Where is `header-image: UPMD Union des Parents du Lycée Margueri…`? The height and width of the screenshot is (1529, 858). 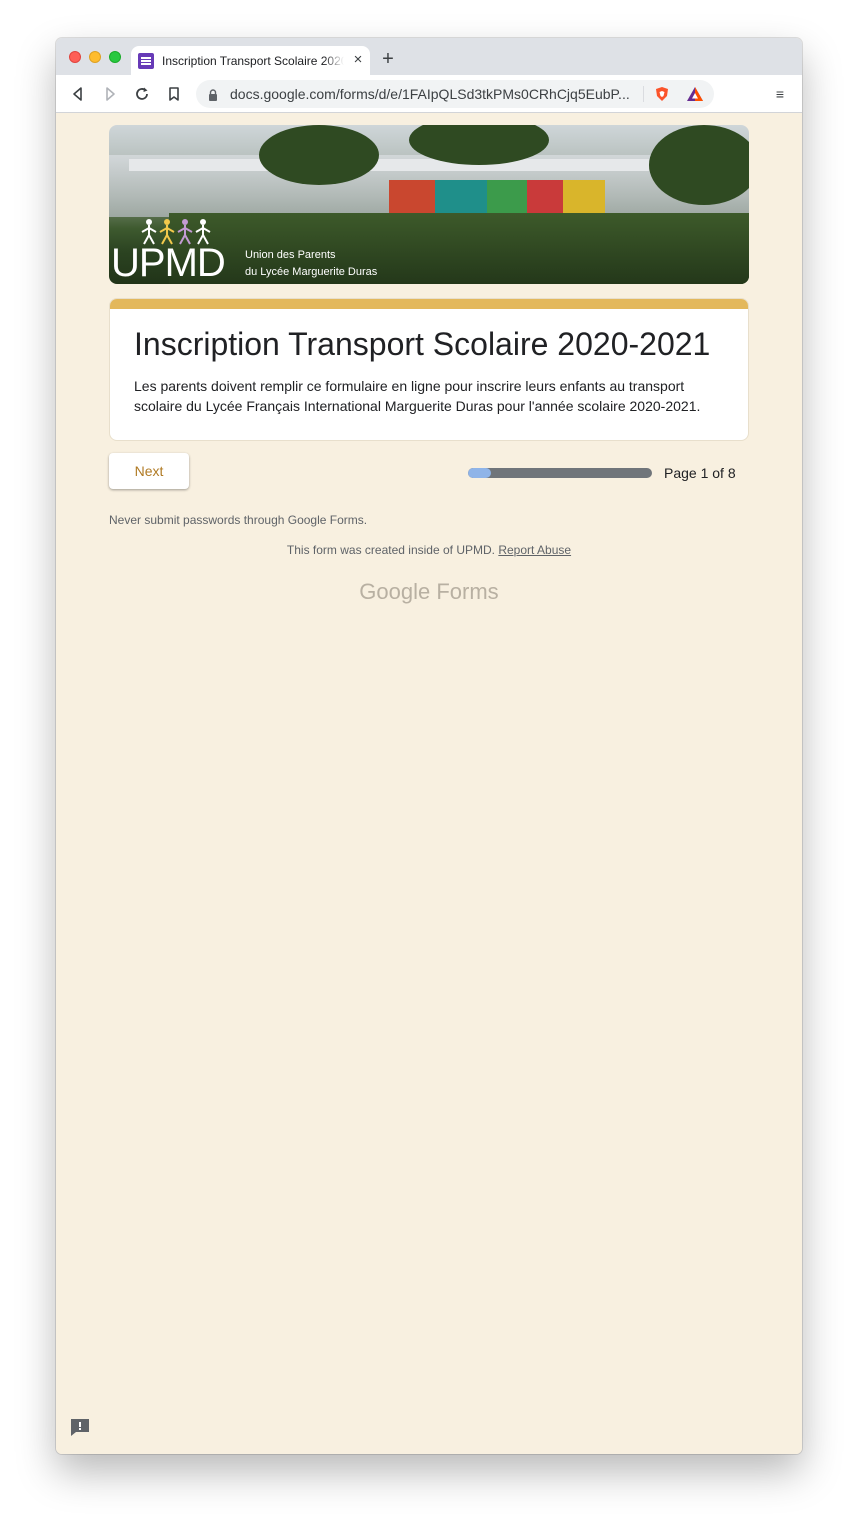 header-image: UPMD Union des Parents du Lycée Margueri… is located at coordinates (429, 204).